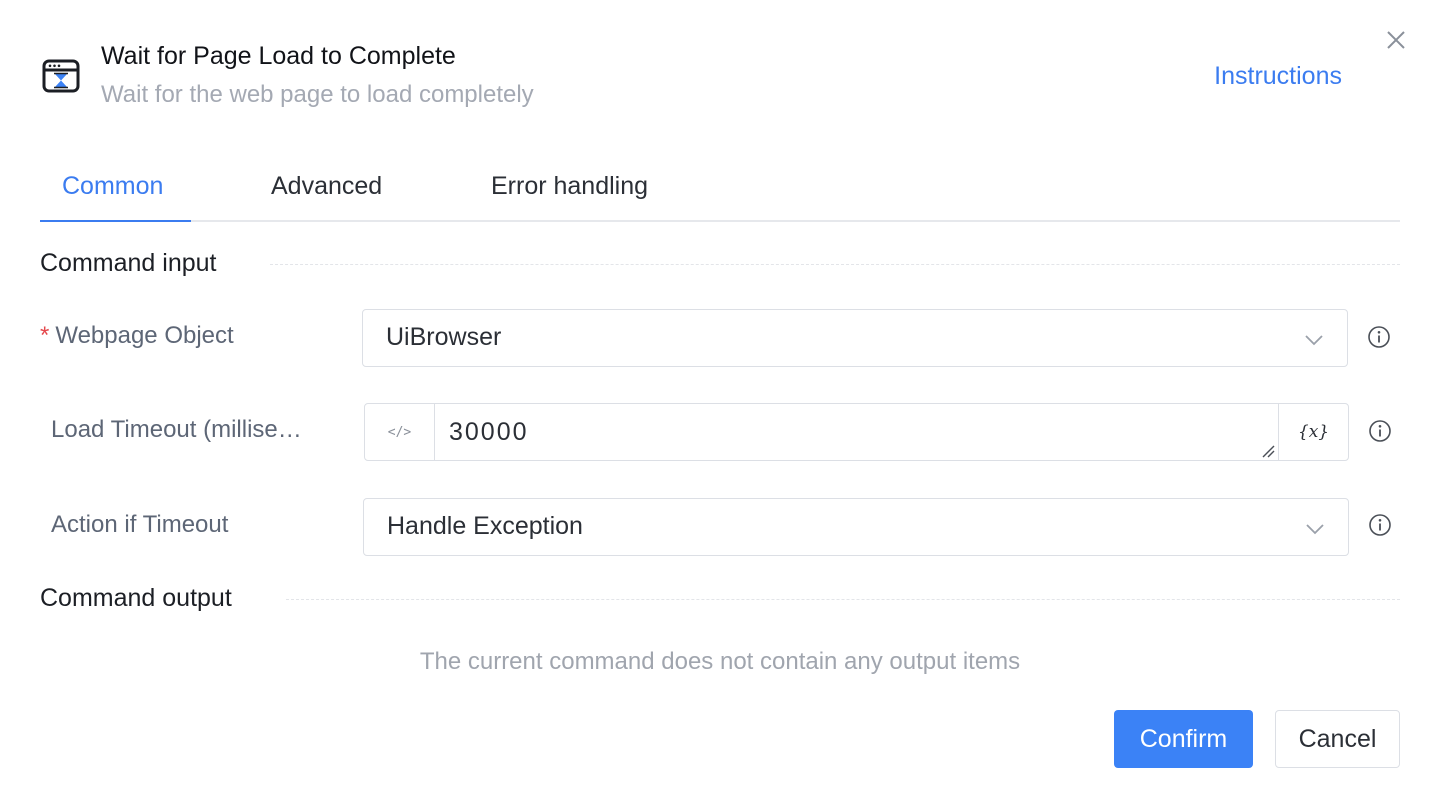 Image resolution: width=1440 pixels, height=808 pixels. I want to click on webpage-object-label: * Webpage Object, so click(195, 336).